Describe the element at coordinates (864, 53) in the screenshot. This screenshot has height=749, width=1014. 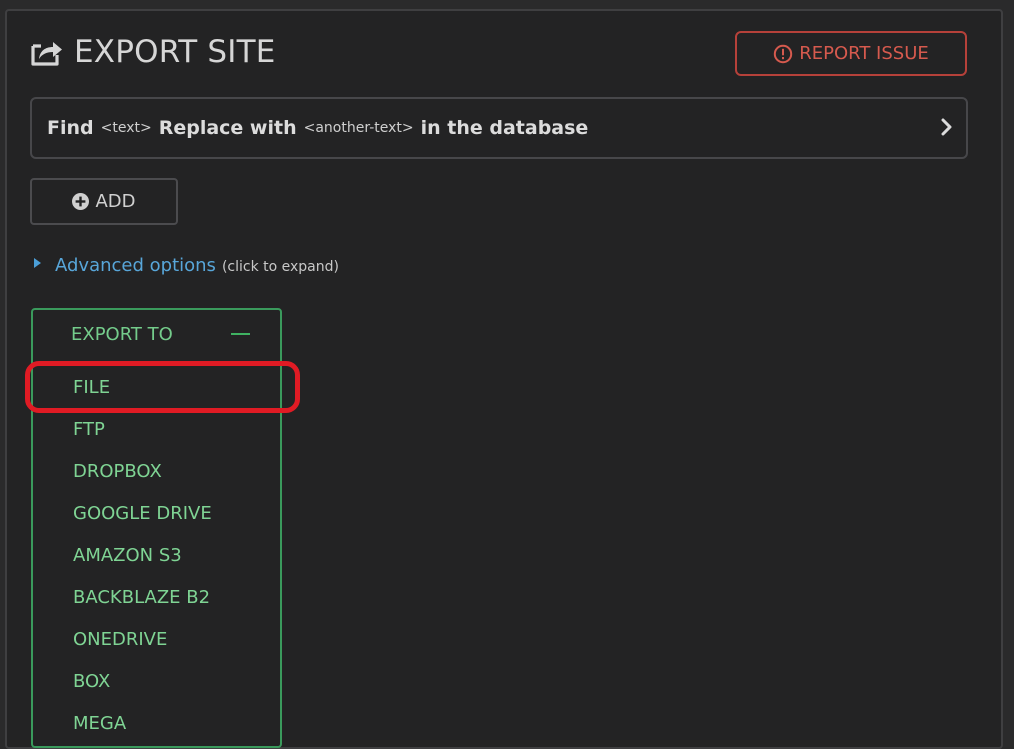
I see `report-issue-label: REPORT ISSUE` at that location.